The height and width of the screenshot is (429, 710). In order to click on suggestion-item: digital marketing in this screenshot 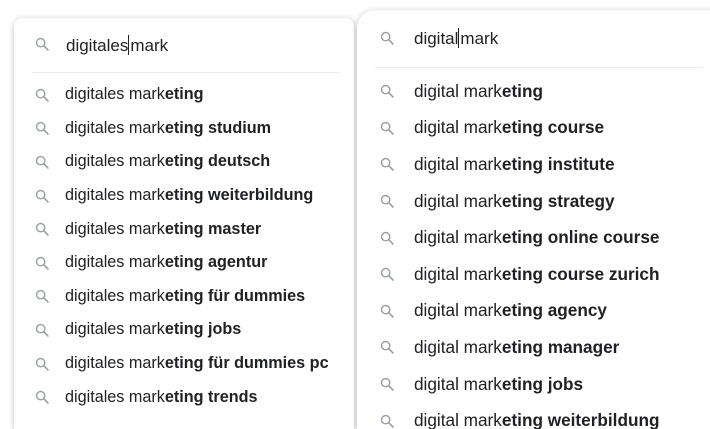, I will do `click(533, 91)`.